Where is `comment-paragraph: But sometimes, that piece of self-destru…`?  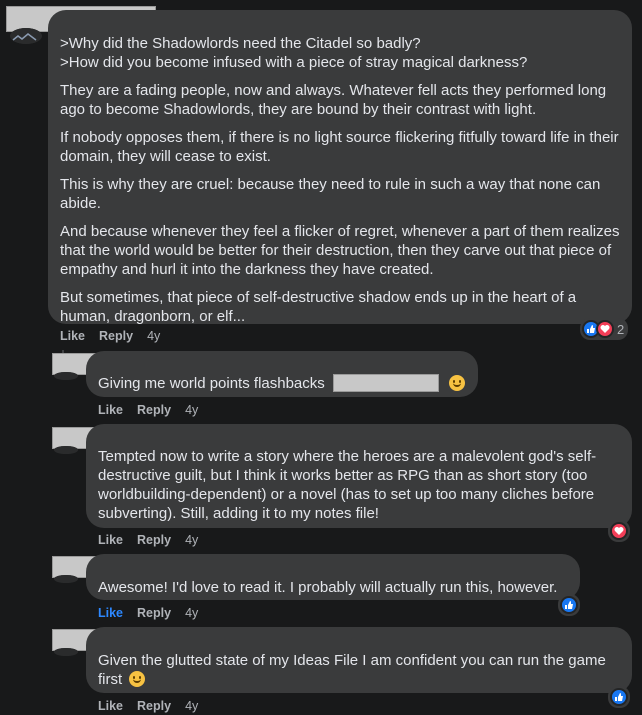 comment-paragraph: But sometimes, that piece of self-destru… is located at coordinates (318, 307).